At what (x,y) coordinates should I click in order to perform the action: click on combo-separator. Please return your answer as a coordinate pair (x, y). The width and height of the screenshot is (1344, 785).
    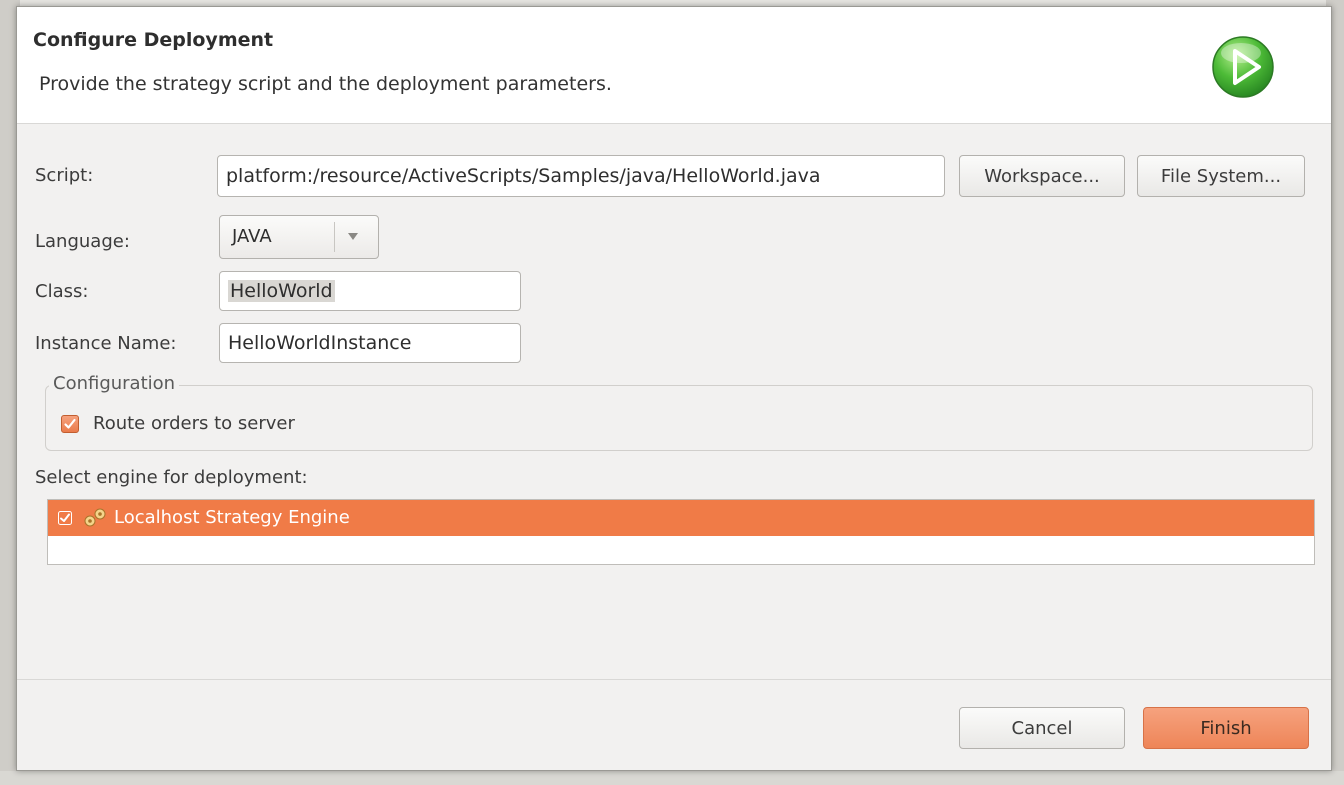
    Looking at the image, I should click on (334, 237).